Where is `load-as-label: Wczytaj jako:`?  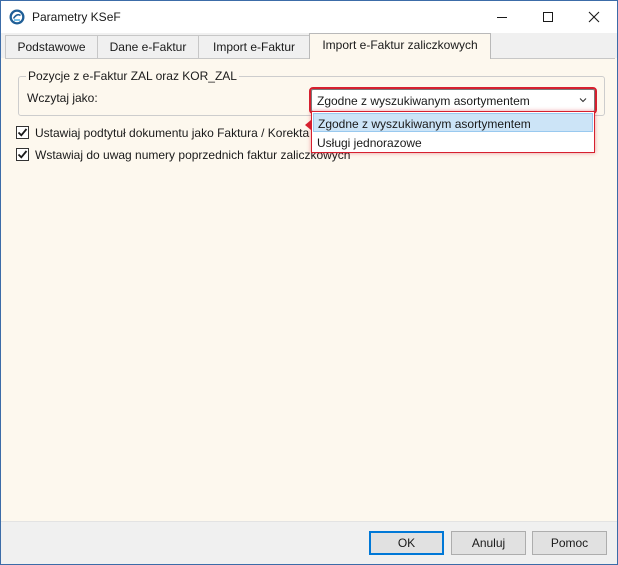 load-as-label: Wczytaj jako: is located at coordinates (62, 98).